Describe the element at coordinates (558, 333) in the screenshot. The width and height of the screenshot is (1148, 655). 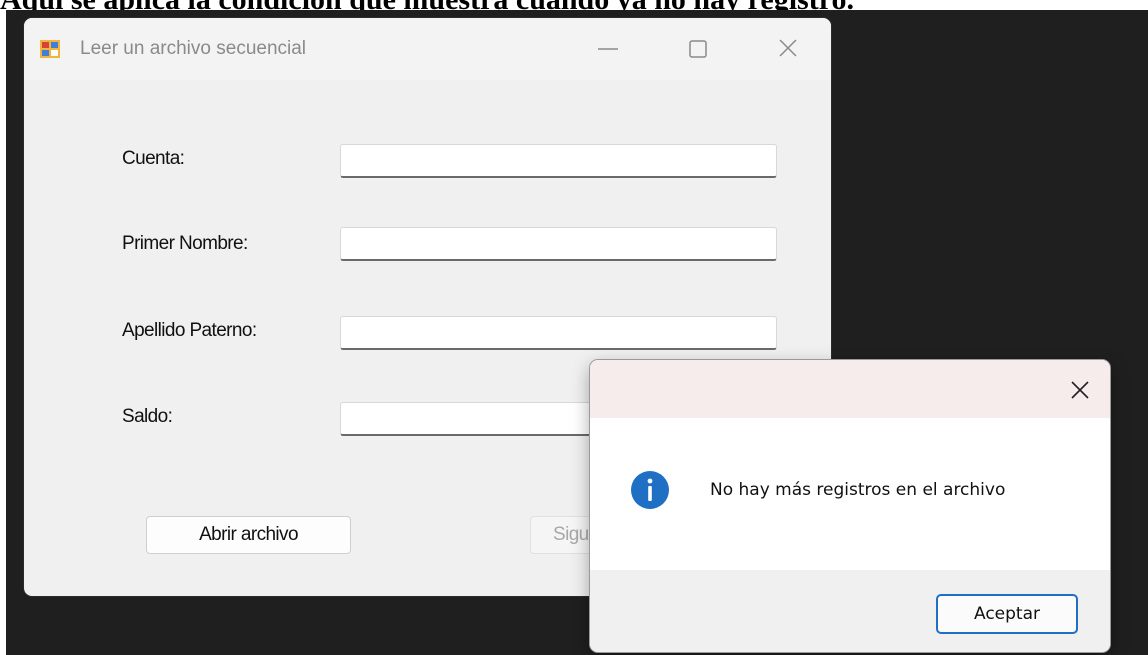
I see `apellido-paterno-field` at that location.